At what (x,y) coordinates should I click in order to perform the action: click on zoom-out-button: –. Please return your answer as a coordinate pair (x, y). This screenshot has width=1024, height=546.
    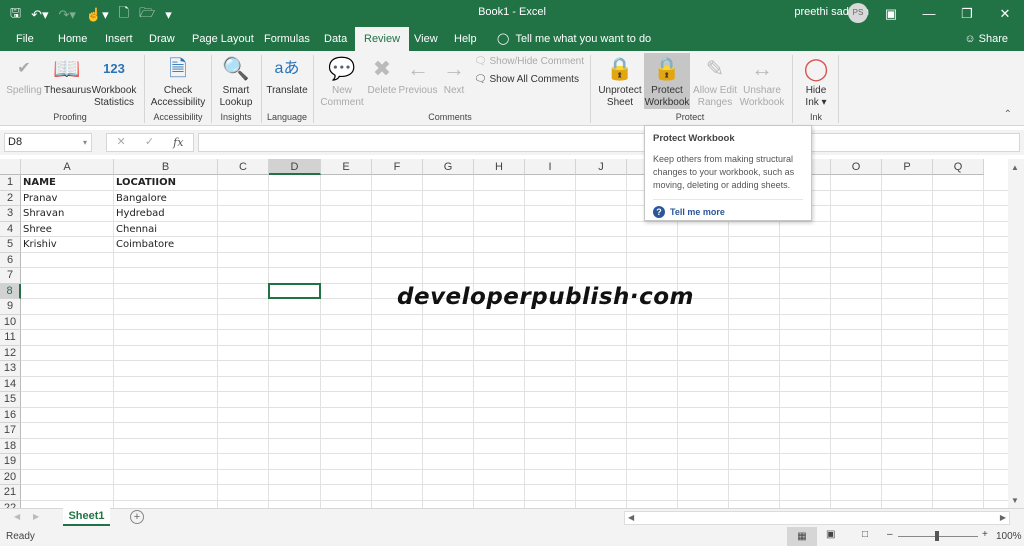
    Looking at the image, I should click on (890, 534).